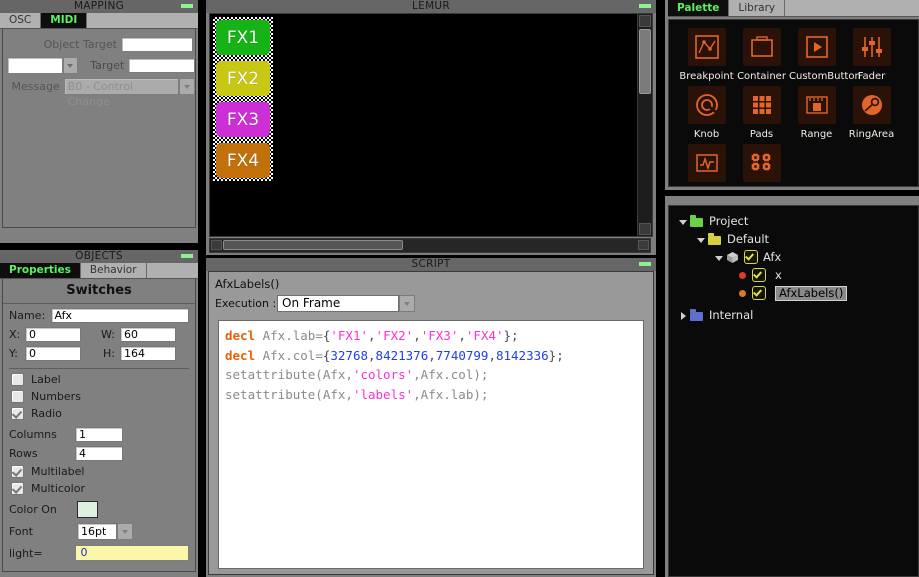 This screenshot has width=919, height=577. Describe the element at coordinates (58, 488) in the screenshot. I see `multicolor-checkbox-text: Multicolor` at that location.